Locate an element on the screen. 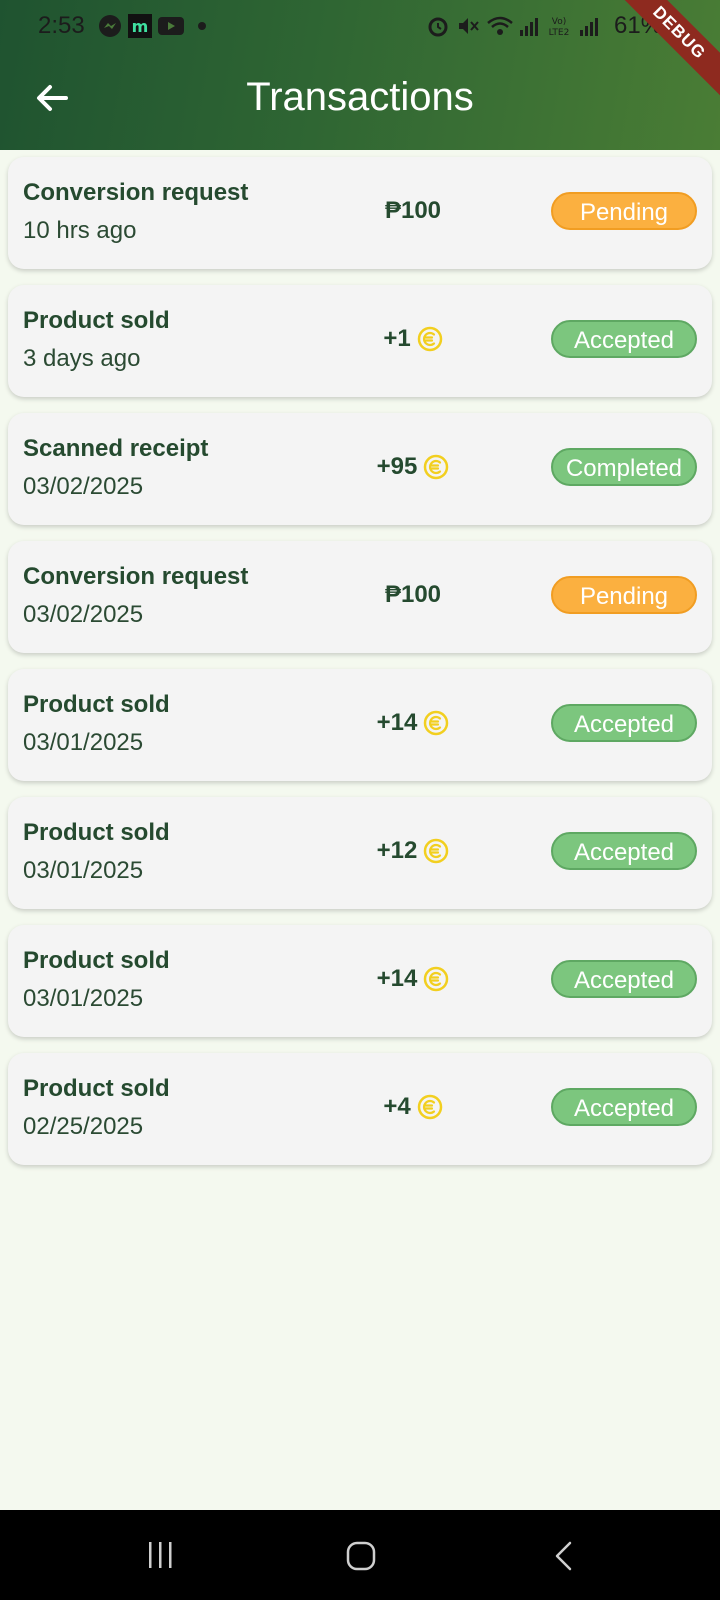  transaction-card: Conversion request 10 hrs ago ₱100 Pending is located at coordinates (360, 213).